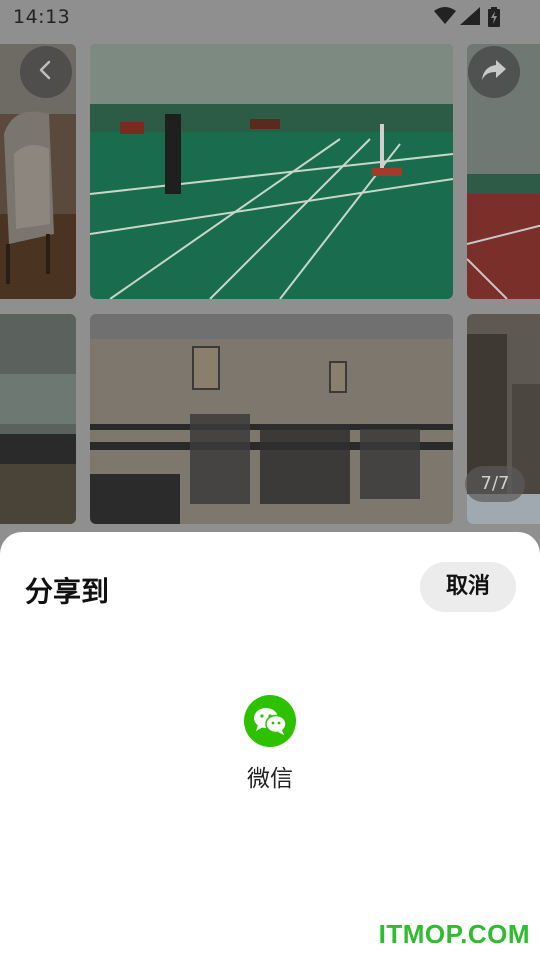  I want to click on back-icon, so click(46, 72).